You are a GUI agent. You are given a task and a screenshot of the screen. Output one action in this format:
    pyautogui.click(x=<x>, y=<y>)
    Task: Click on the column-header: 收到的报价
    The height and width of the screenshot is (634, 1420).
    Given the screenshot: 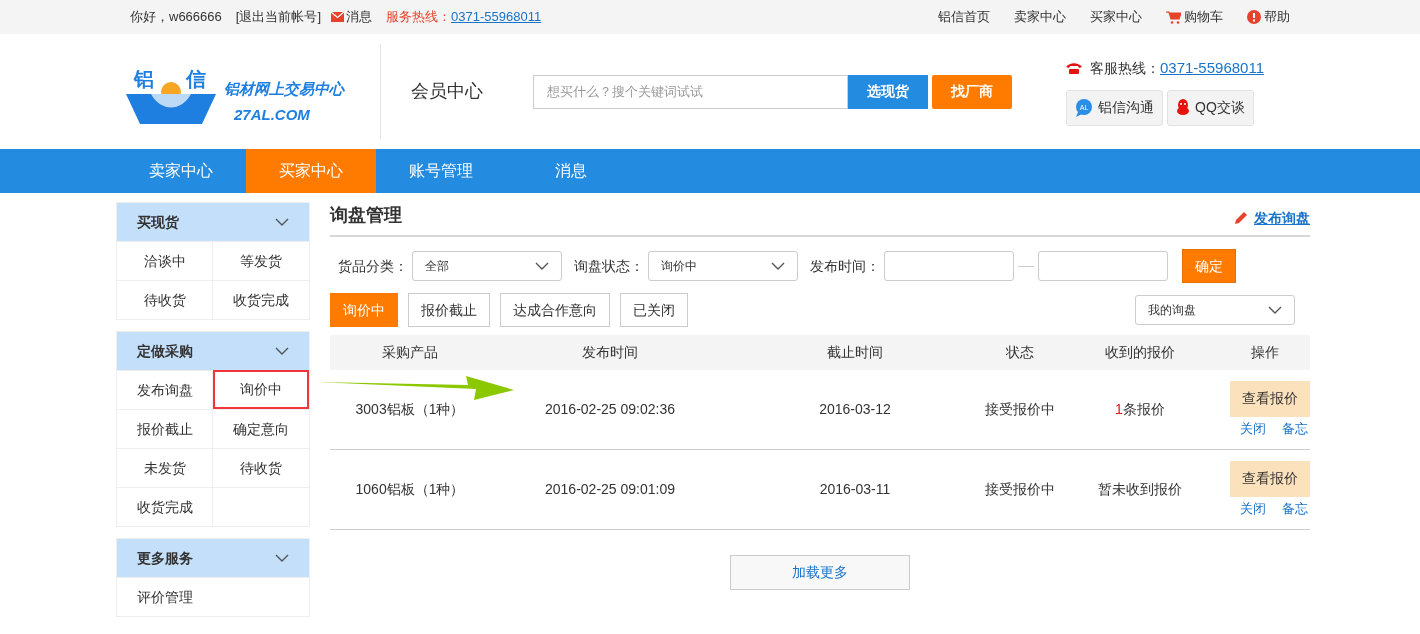 What is the action you would take?
    pyautogui.click(x=1140, y=352)
    